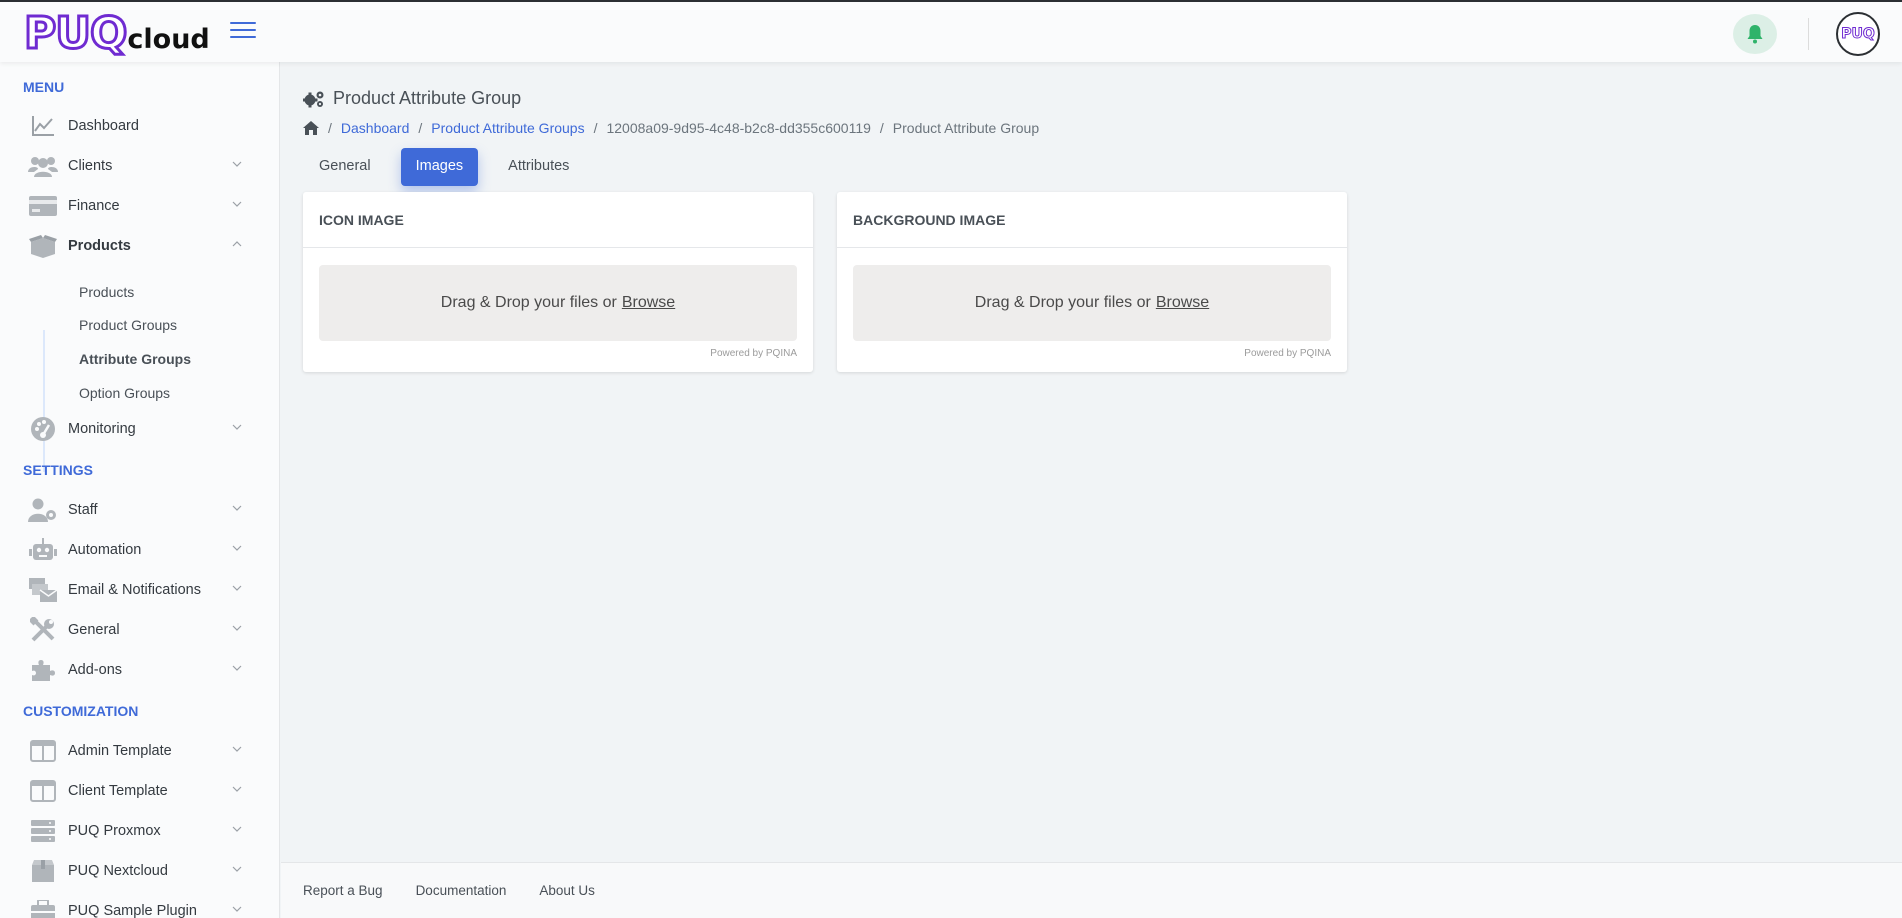 The height and width of the screenshot is (918, 1902). Describe the element at coordinates (106, 292) in the screenshot. I see `sidebar-subitem-products: Products` at that location.